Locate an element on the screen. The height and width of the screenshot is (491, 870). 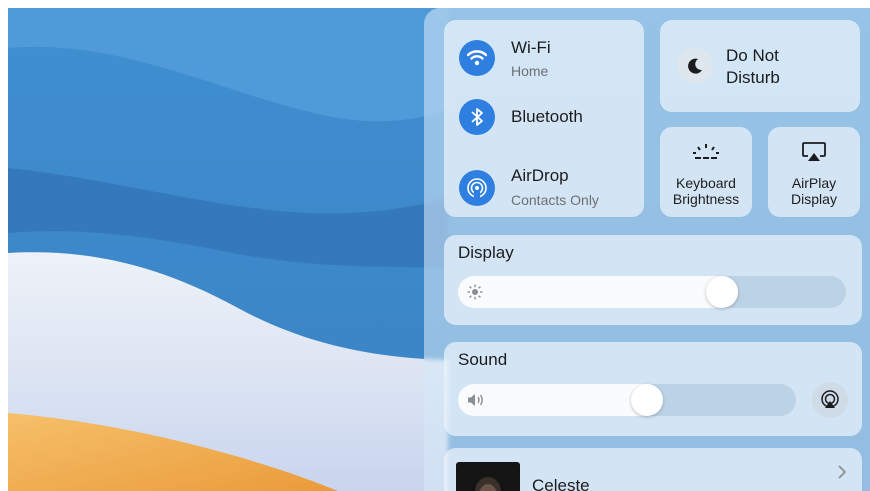
airplay-audio-icon is located at coordinates (830, 400).